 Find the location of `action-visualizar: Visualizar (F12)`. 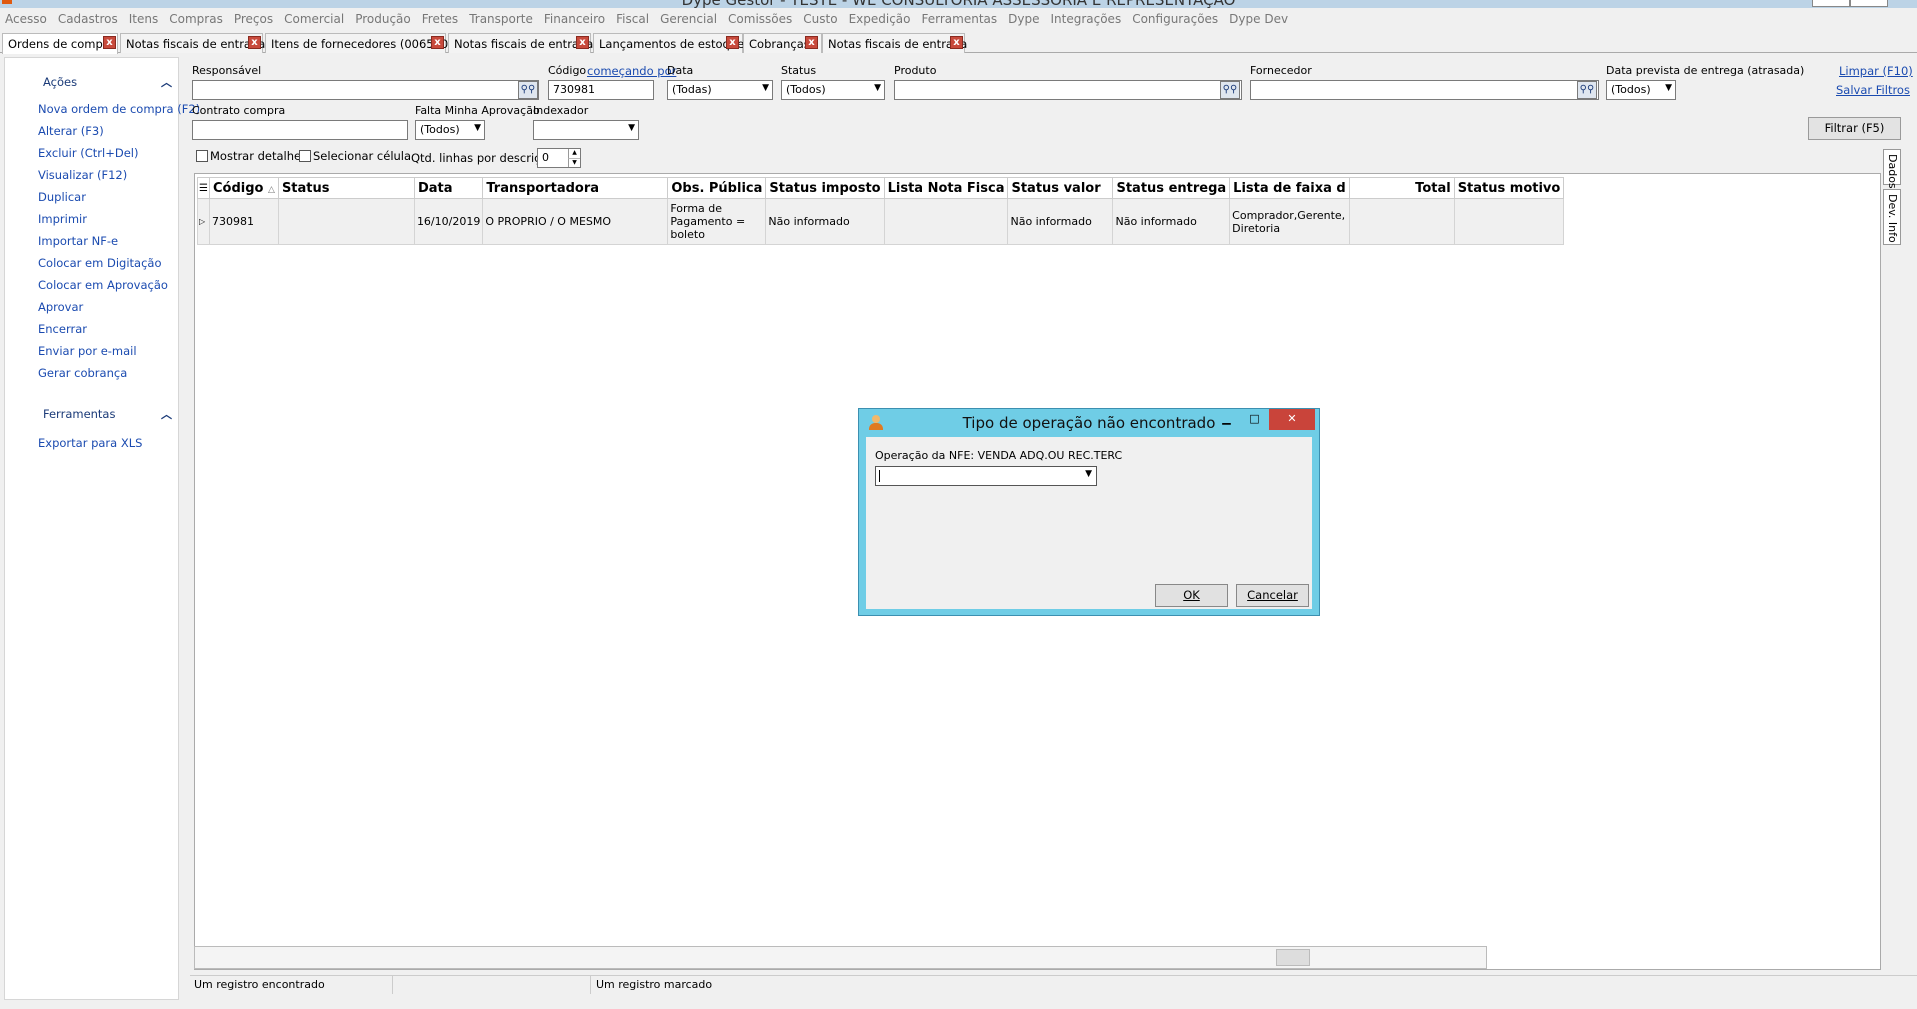

action-visualizar: Visualizar (F12) is located at coordinates (82, 175).